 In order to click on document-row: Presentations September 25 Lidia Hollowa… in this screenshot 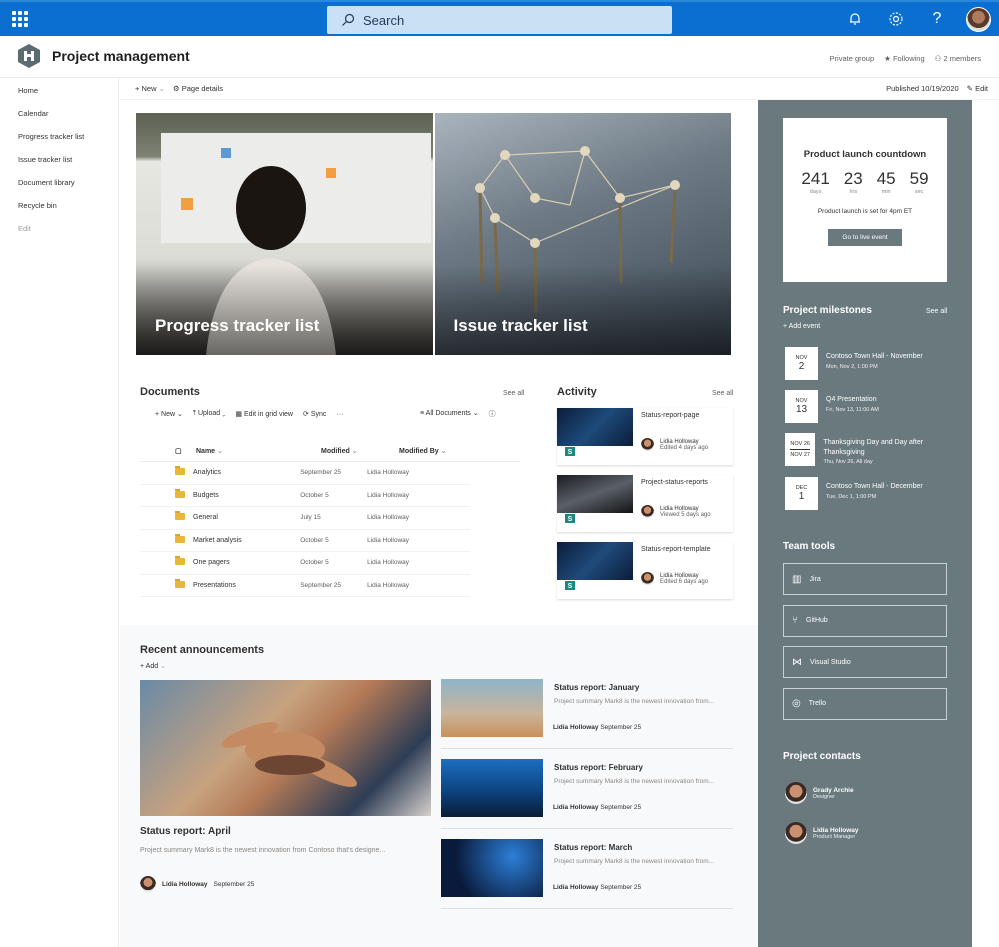, I will do `click(305, 586)`.